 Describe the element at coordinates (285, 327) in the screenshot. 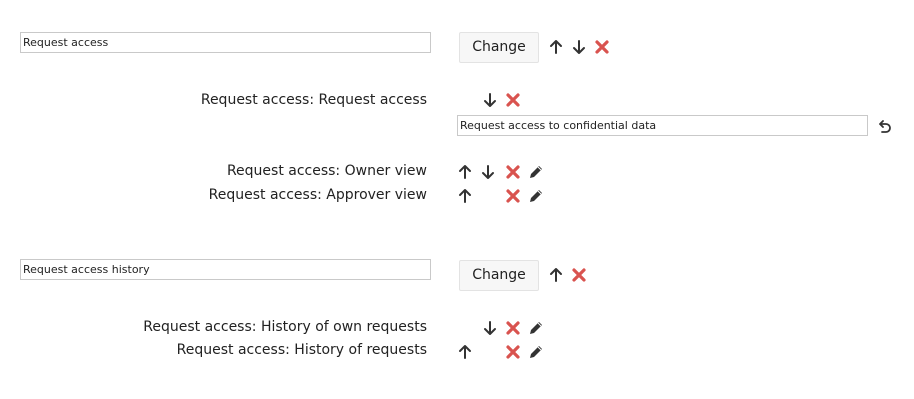

I see `action-label: Request access: History of own requests` at that location.